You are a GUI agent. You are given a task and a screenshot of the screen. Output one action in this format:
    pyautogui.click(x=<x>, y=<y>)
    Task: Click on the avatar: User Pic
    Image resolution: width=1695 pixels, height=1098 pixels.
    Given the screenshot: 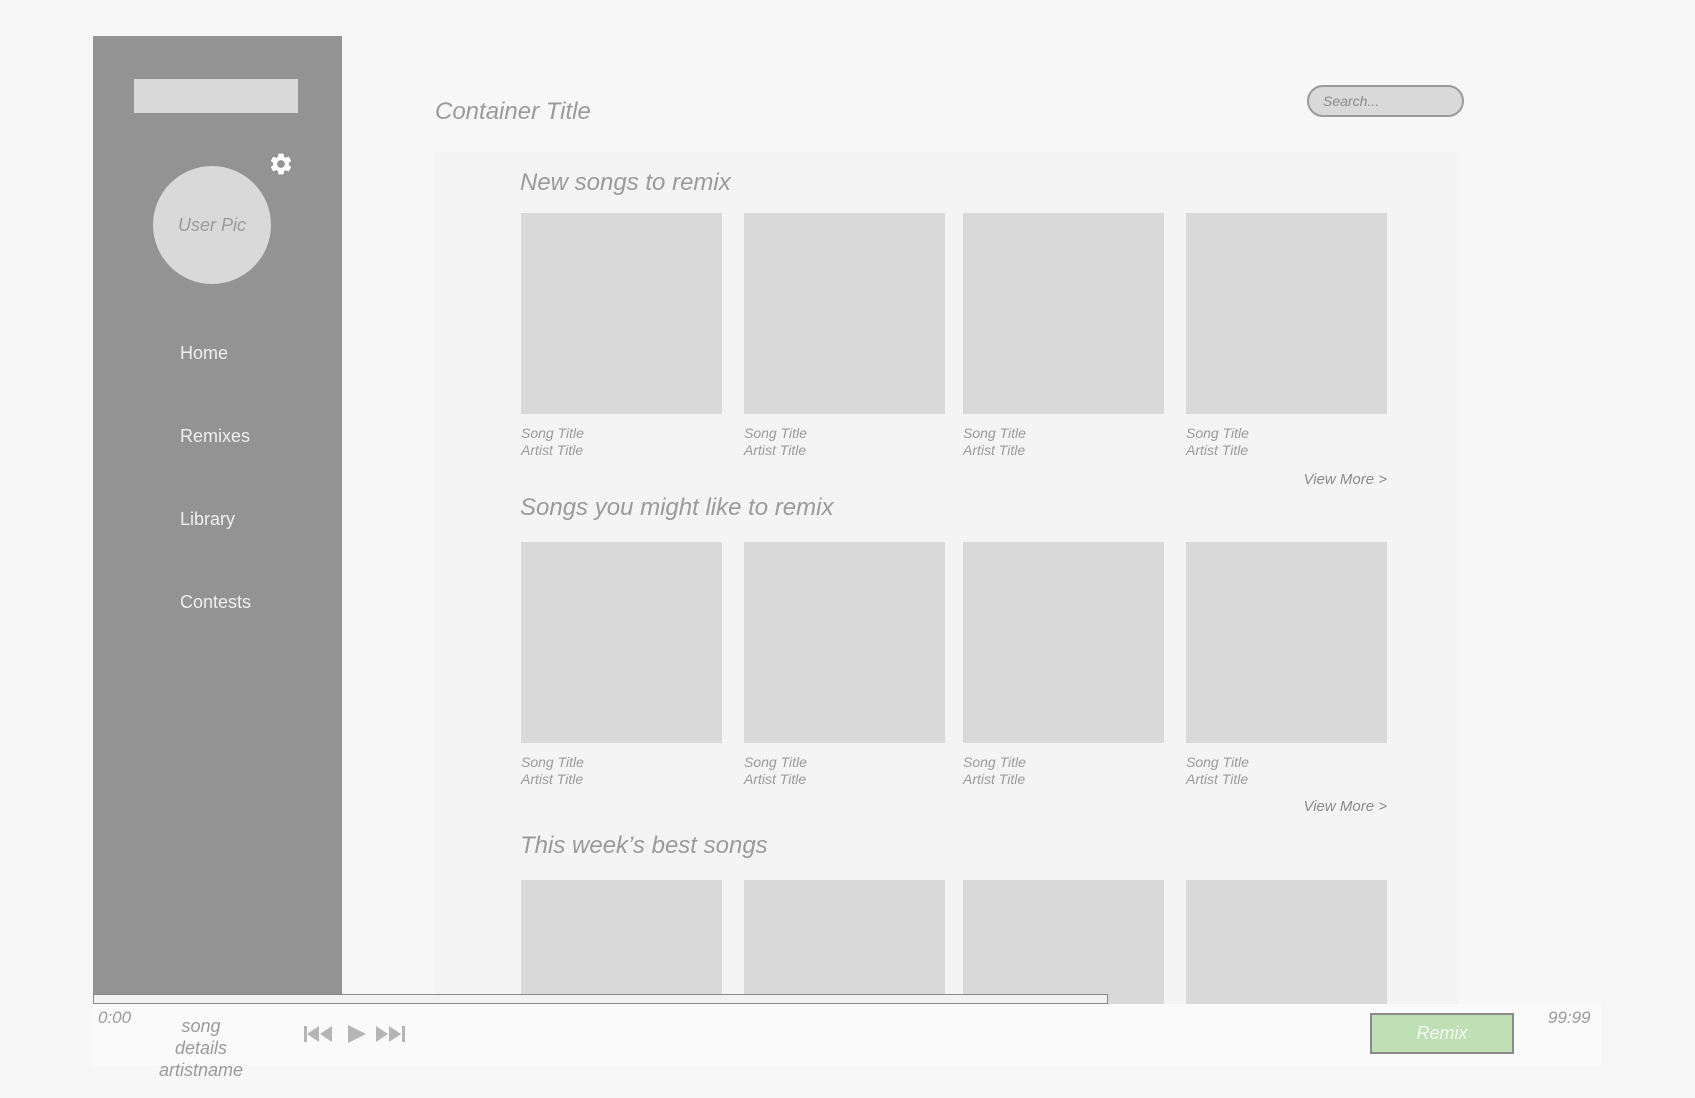 What is the action you would take?
    pyautogui.click(x=212, y=225)
    